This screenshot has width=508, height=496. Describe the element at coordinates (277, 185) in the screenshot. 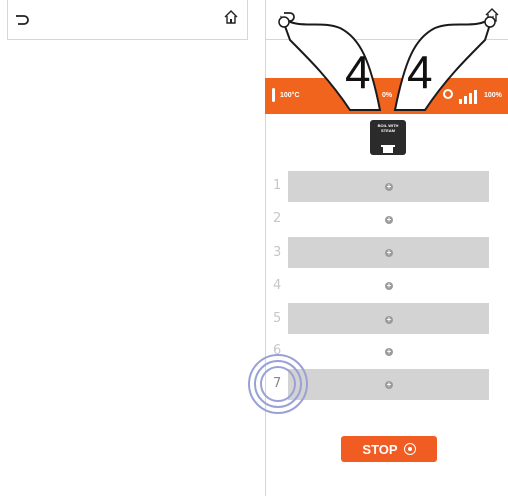

I see `step-number-1: 1` at that location.